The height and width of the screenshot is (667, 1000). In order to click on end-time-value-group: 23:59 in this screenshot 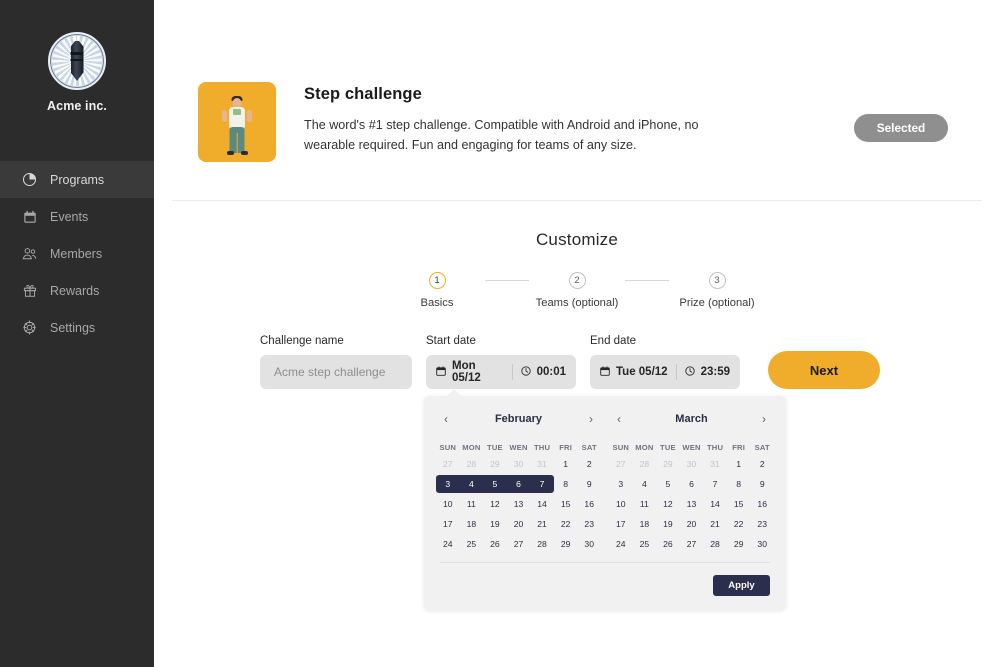, I will do `click(707, 372)`.